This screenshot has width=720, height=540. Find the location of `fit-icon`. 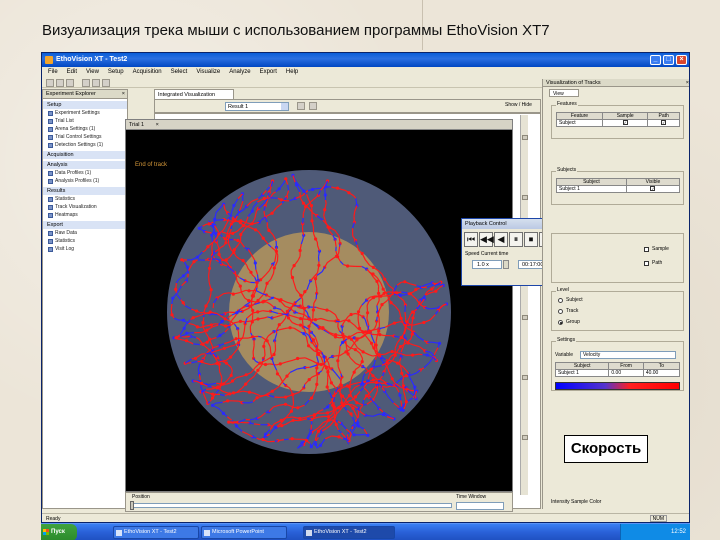

fit-icon is located at coordinates (313, 106).